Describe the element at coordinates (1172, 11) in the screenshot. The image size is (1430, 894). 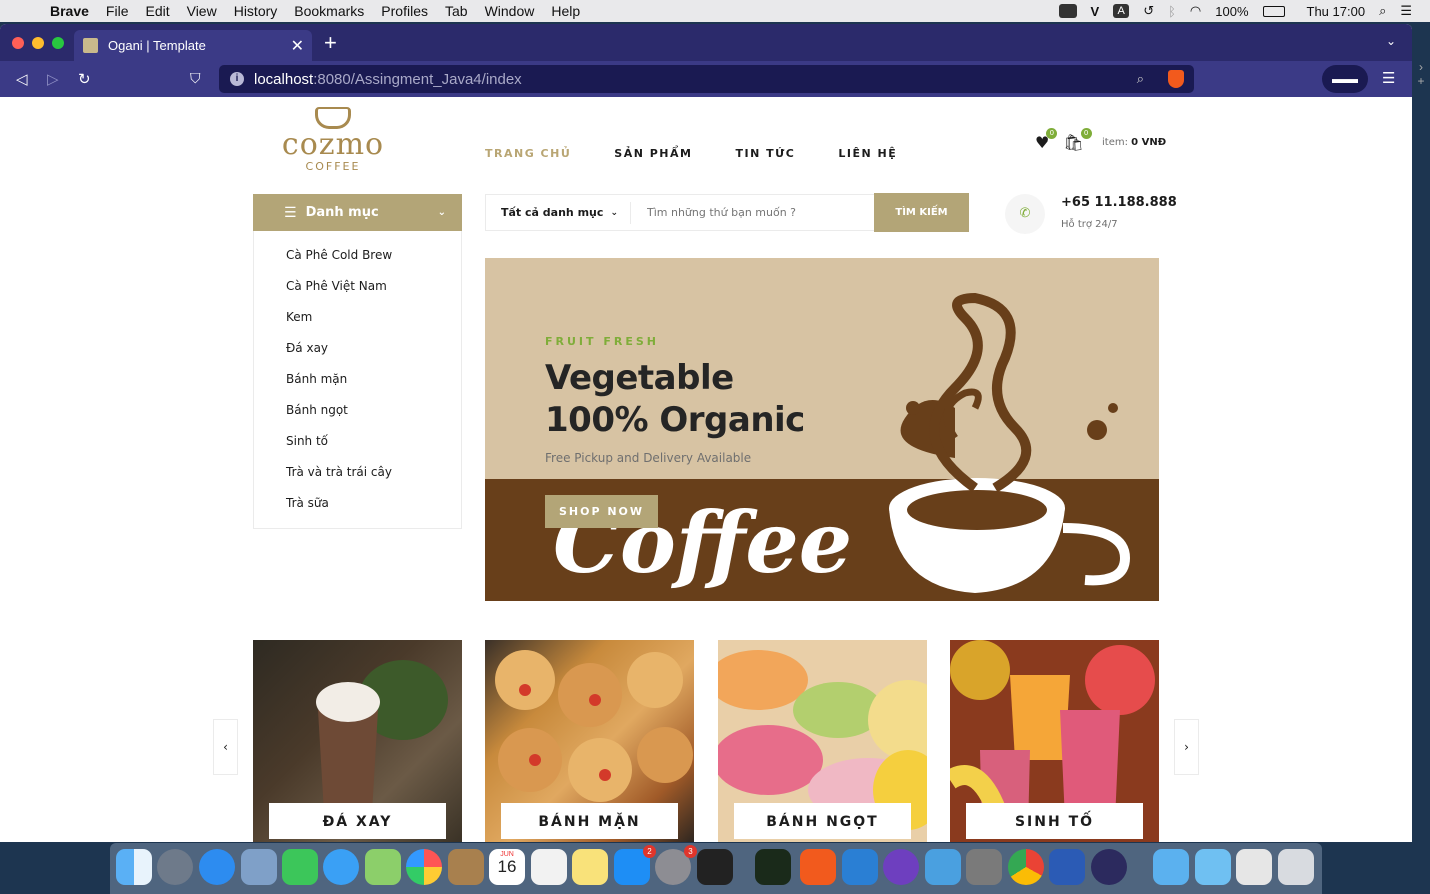
I see `bluetooth-icon: ᛒ` at that location.